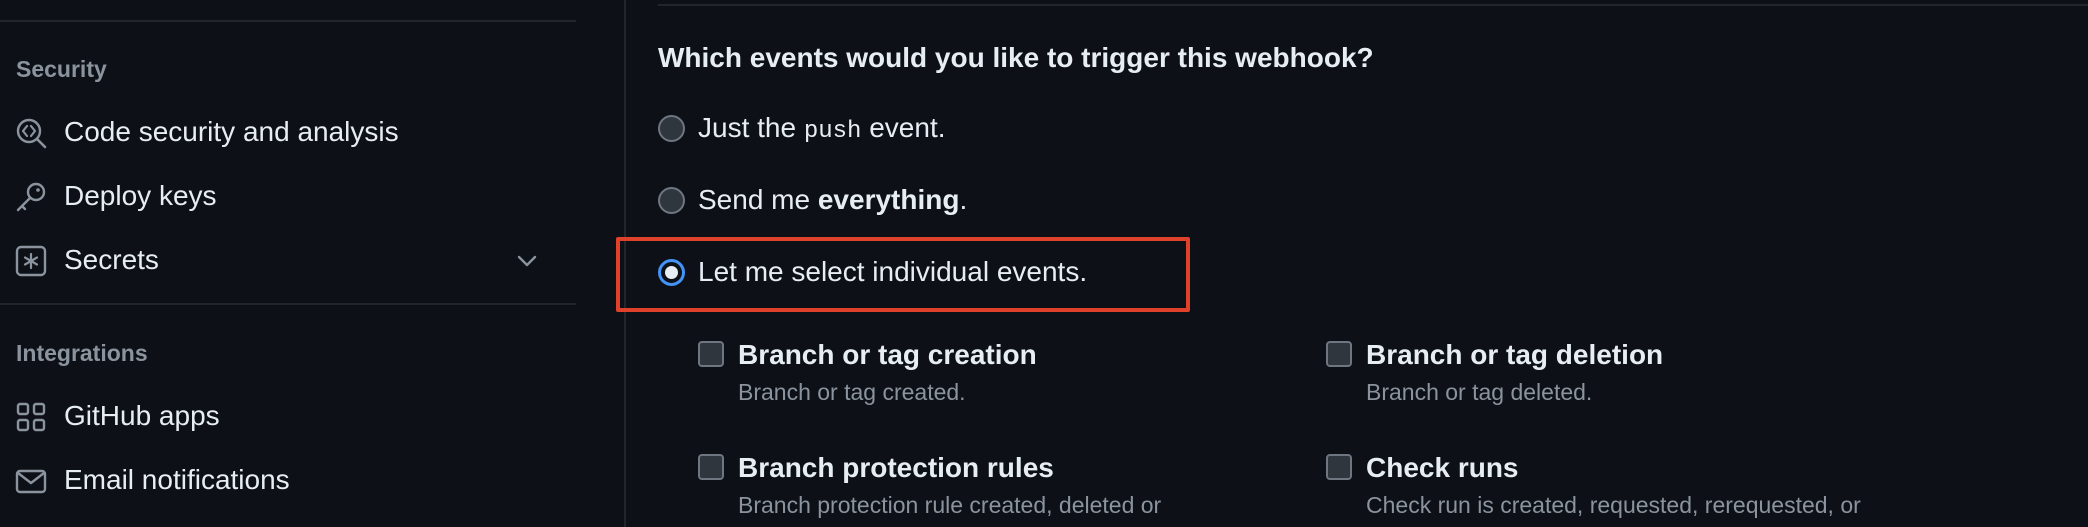  What do you see at coordinates (852, 392) in the screenshot?
I see `event-description: Branch or tag created.` at bounding box center [852, 392].